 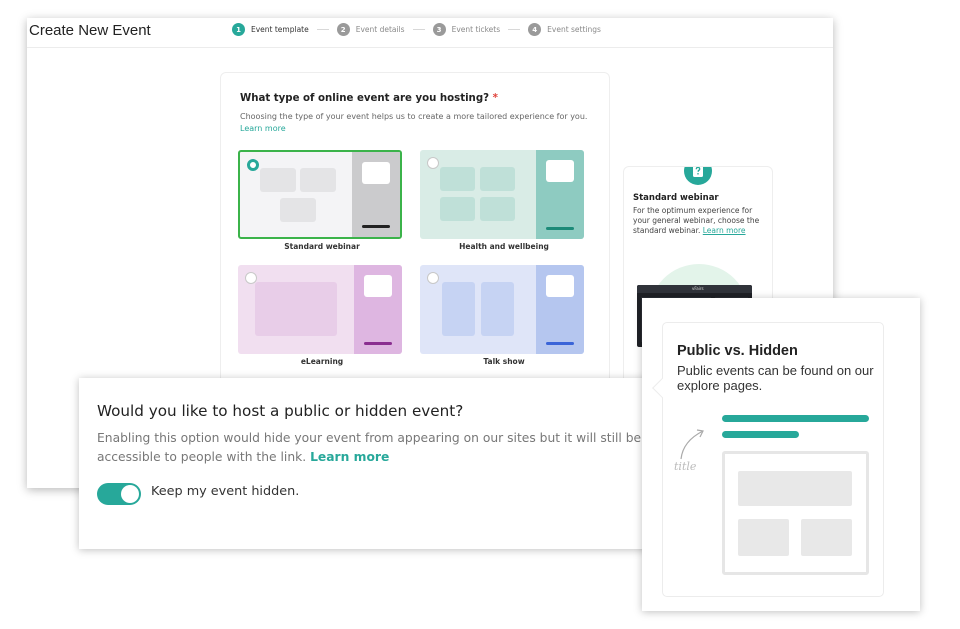 I want to click on step-event-template: 1 Event template, so click(x=270, y=29).